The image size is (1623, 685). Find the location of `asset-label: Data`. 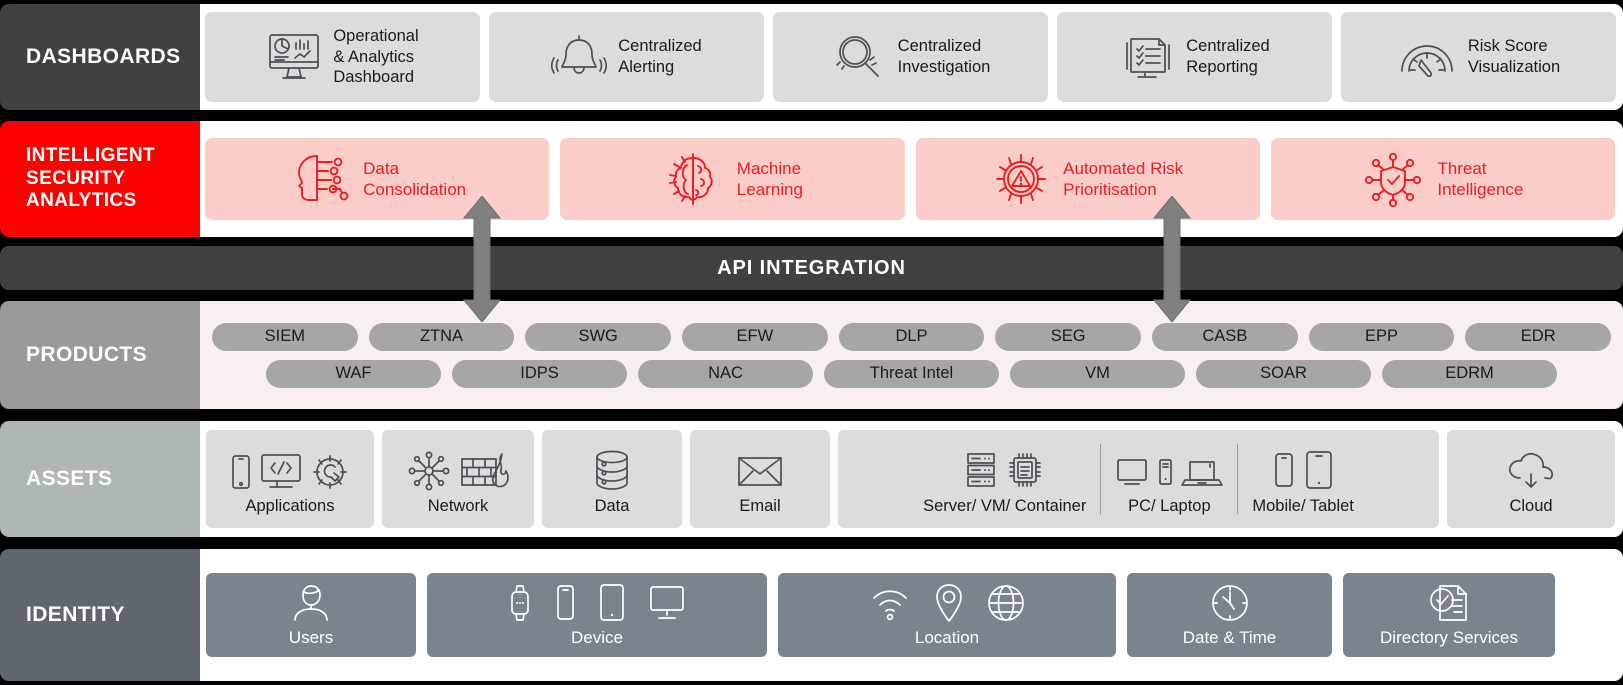

asset-label: Data is located at coordinates (612, 506).